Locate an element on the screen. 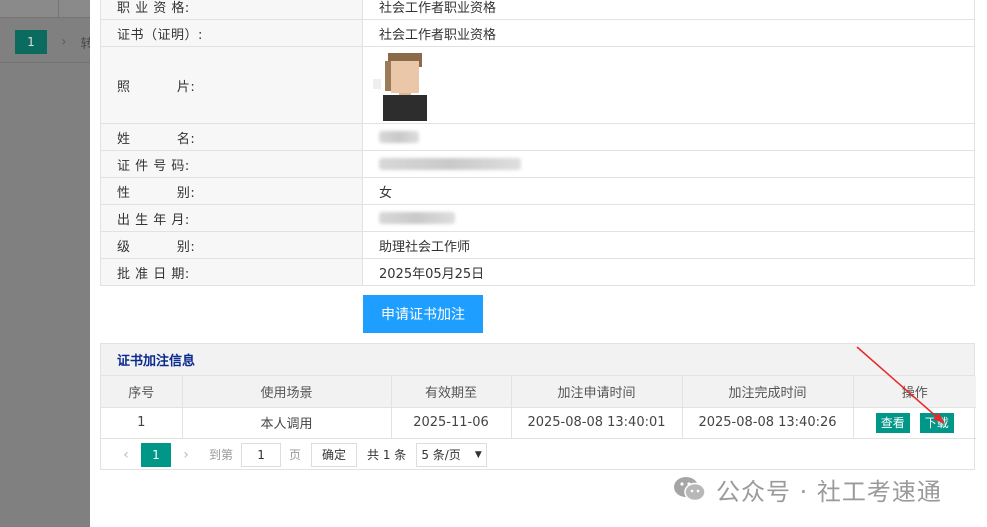  info-row-qualification: 职 业 资 格: 社会工作者职业资格 is located at coordinates (537, 10).